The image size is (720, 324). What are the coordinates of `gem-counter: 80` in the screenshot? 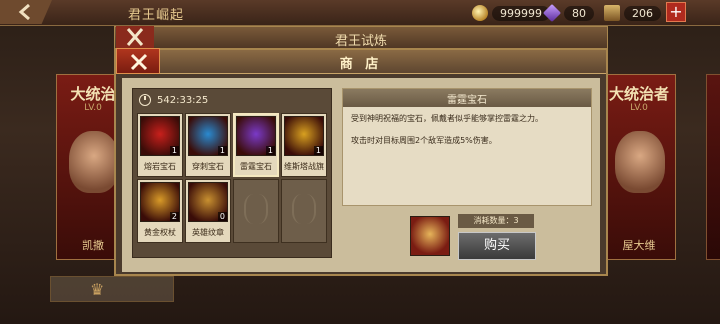 It's located at (568, 13).